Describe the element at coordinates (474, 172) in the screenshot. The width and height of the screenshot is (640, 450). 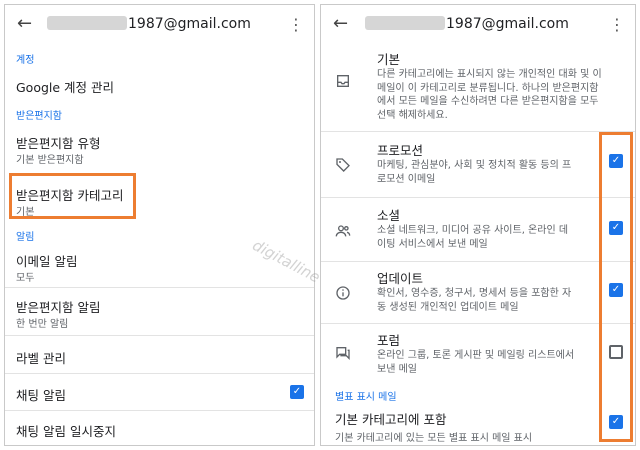
I see `category-promotions-desc: 마케팅, 관심분야, 사회 및 정치적 활동 등의 프로모션 이메일` at that location.